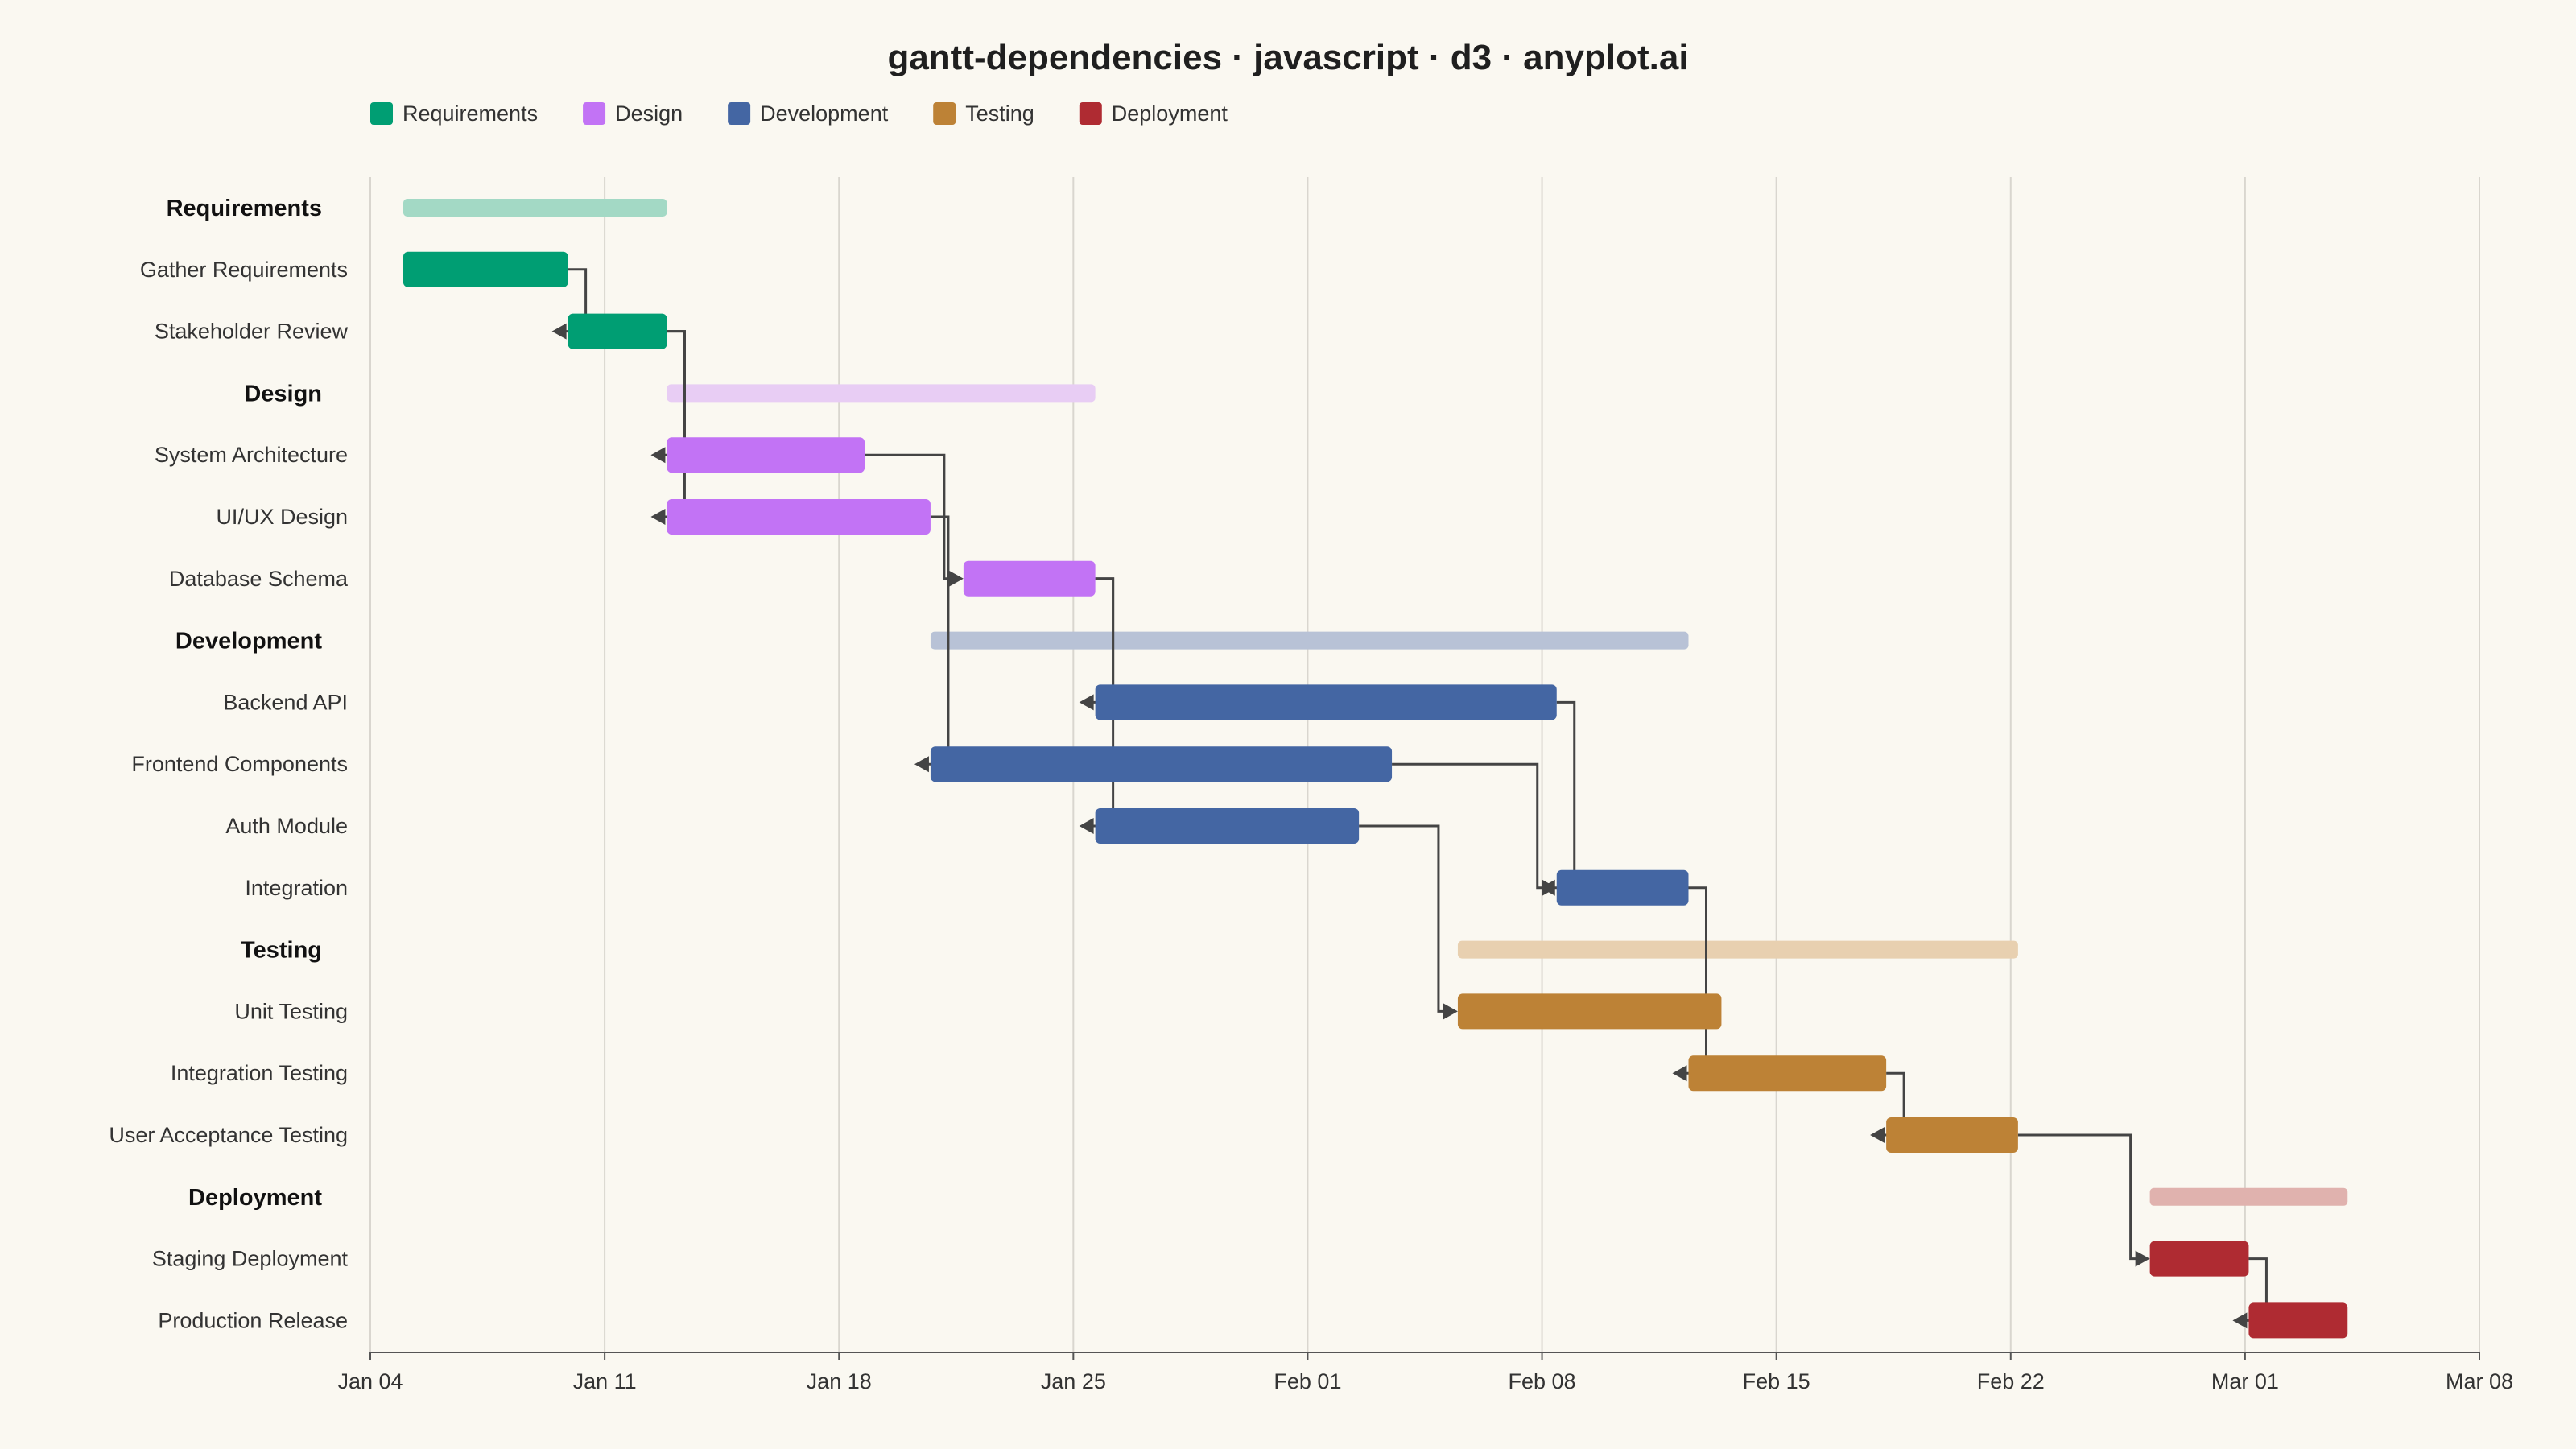 The image size is (2576, 1449). Describe the element at coordinates (485, 269) in the screenshot. I see `task-bar-gather` at that location.